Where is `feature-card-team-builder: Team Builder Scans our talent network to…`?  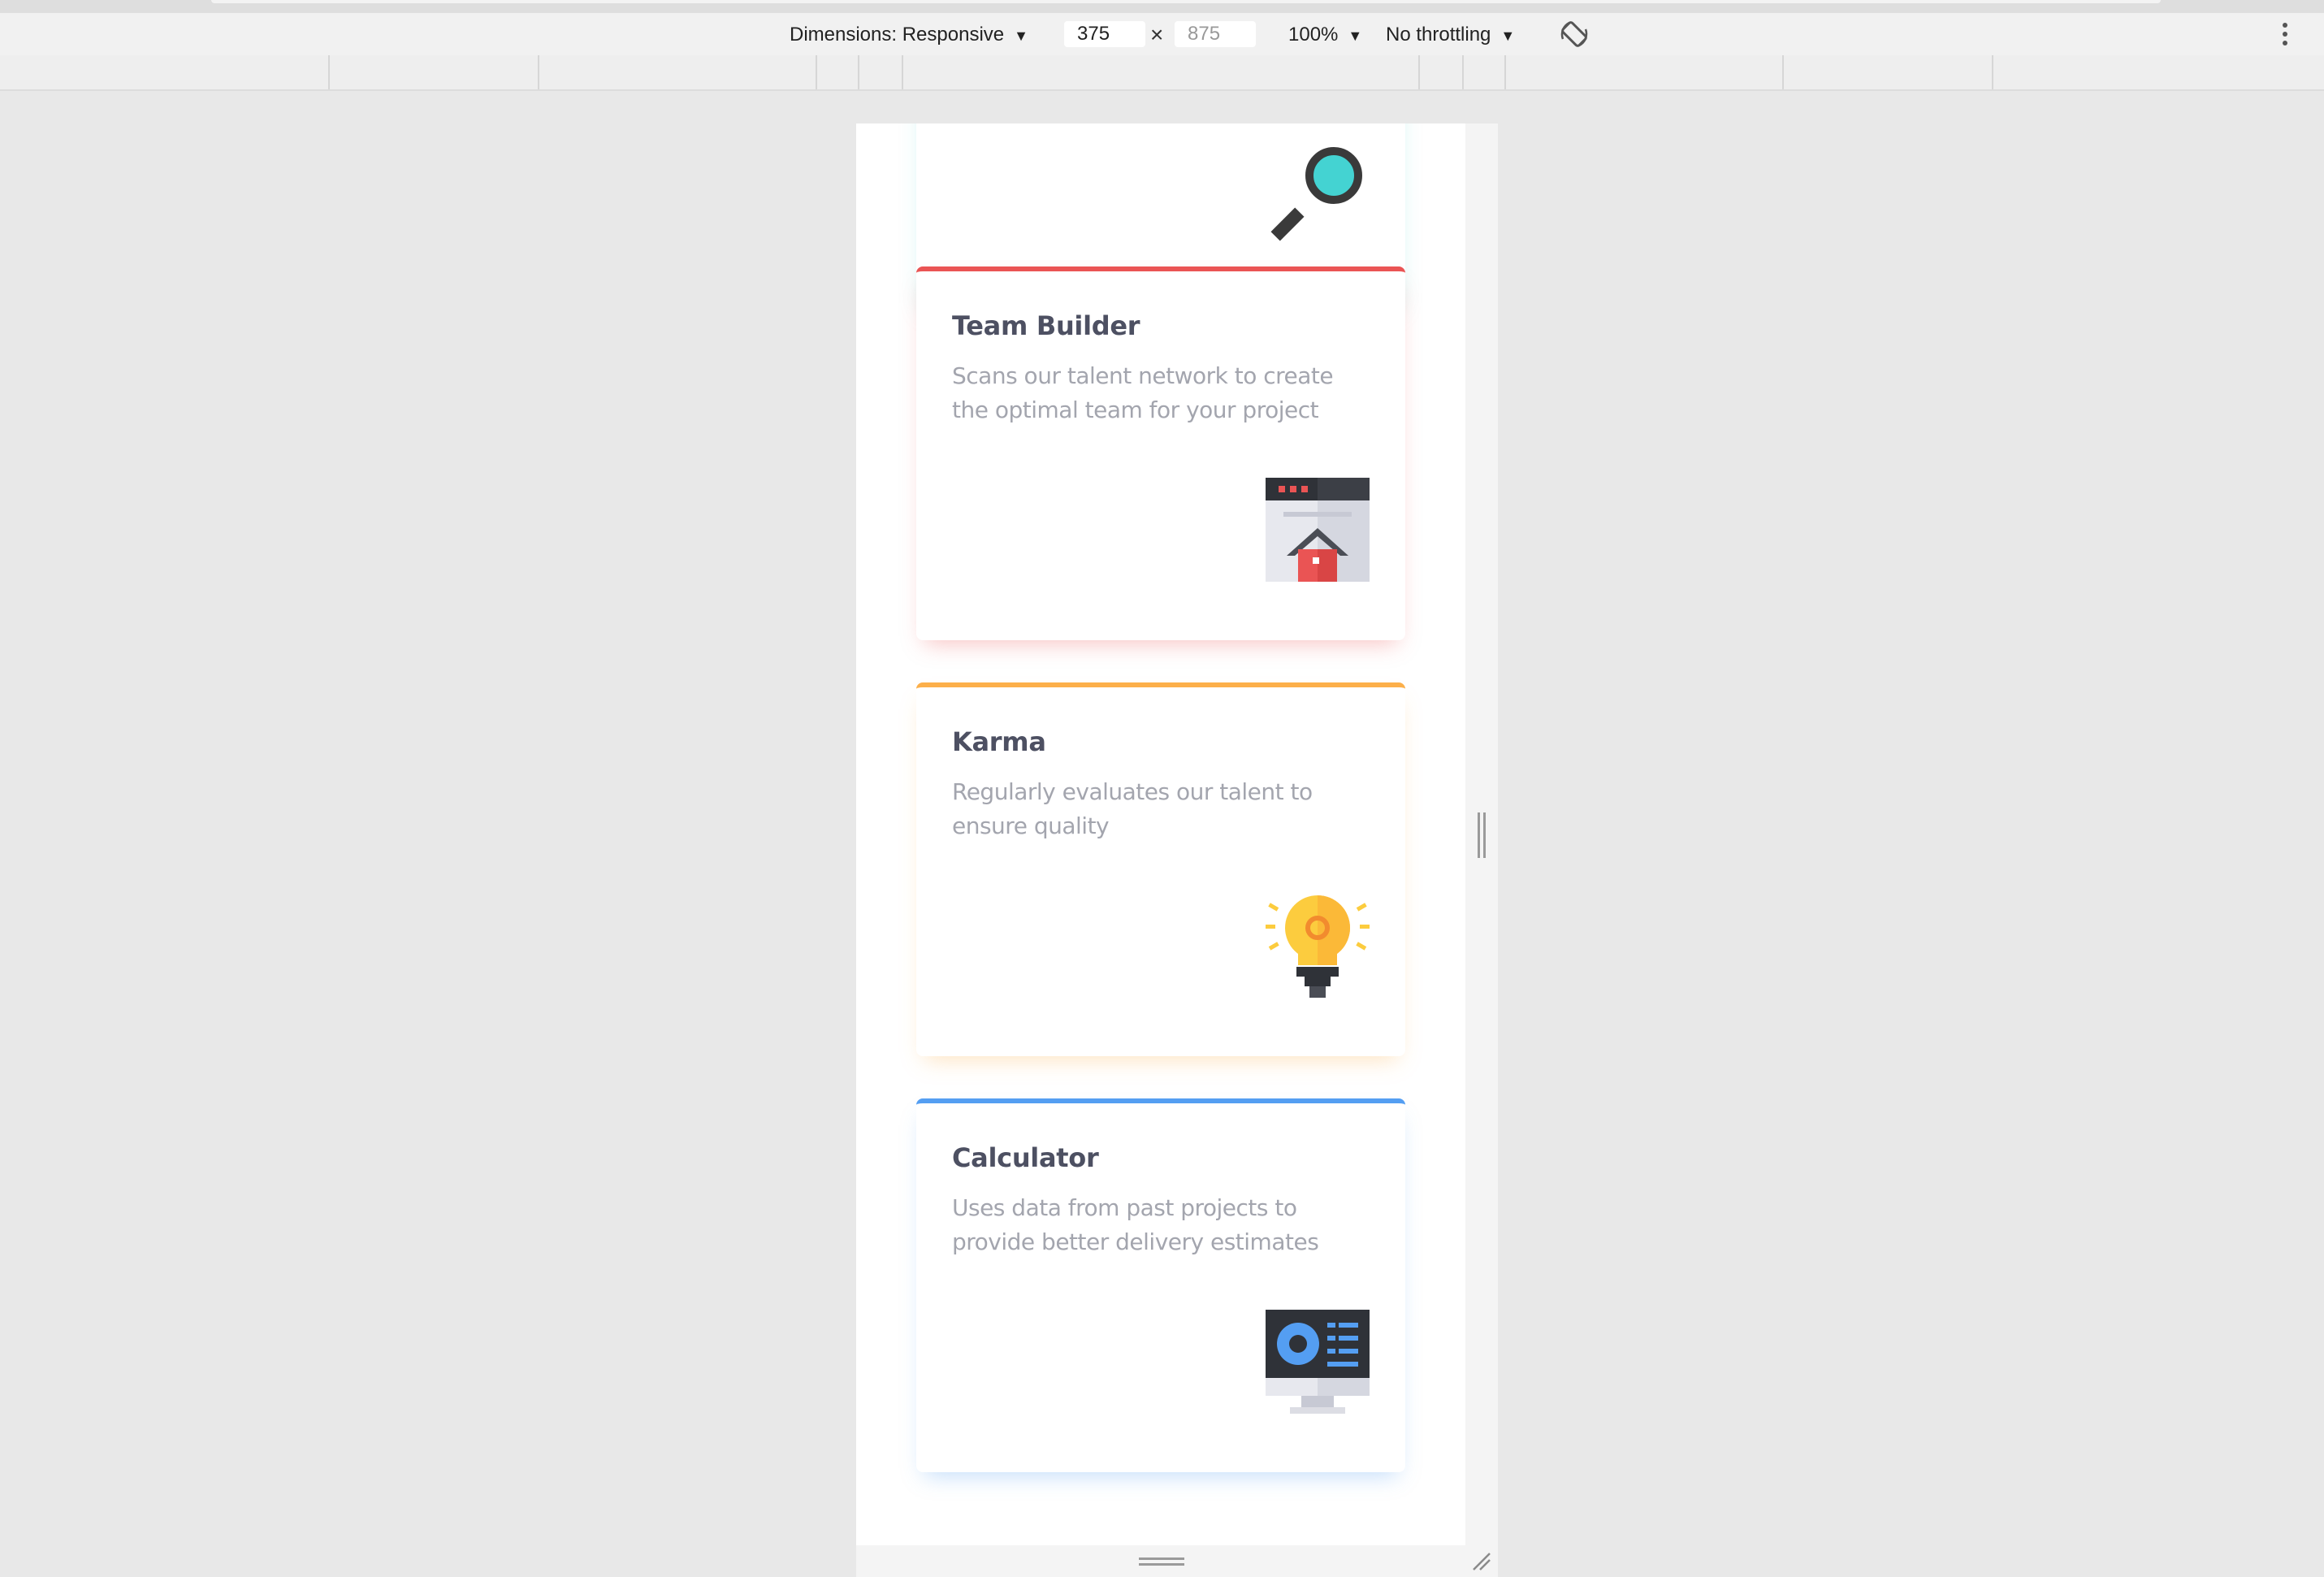
feature-card-team-builder: Team Builder Scans our talent network to… is located at coordinates (1160, 453).